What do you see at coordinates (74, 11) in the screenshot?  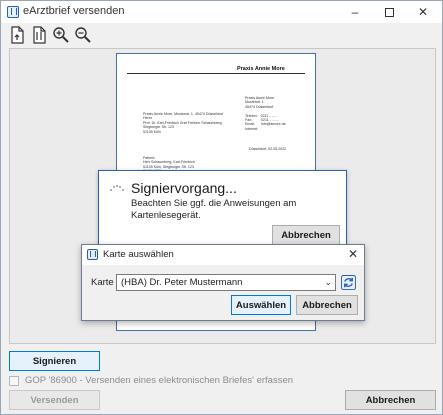 I see `window-title: eArztbrief versenden` at bounding box center [74, 11].